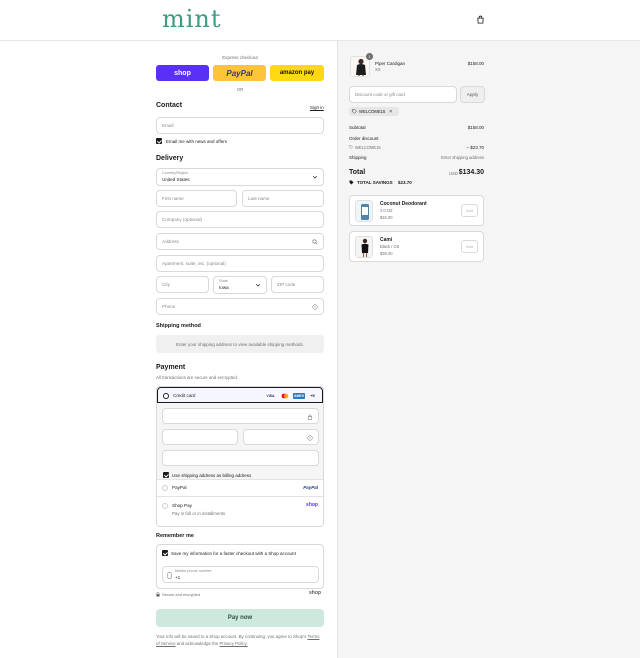  What do you see at coordinates (166, 395) in the screenshot?
I see `credit-card-radio` at bounding box center [166, 395].